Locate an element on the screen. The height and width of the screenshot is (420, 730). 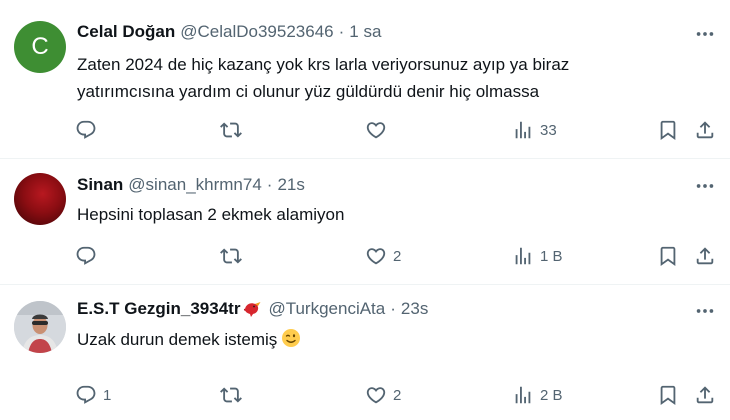
tweet-header: Sinan @sinan_khrmn74 · 21s is located at coordinates (191, 185).